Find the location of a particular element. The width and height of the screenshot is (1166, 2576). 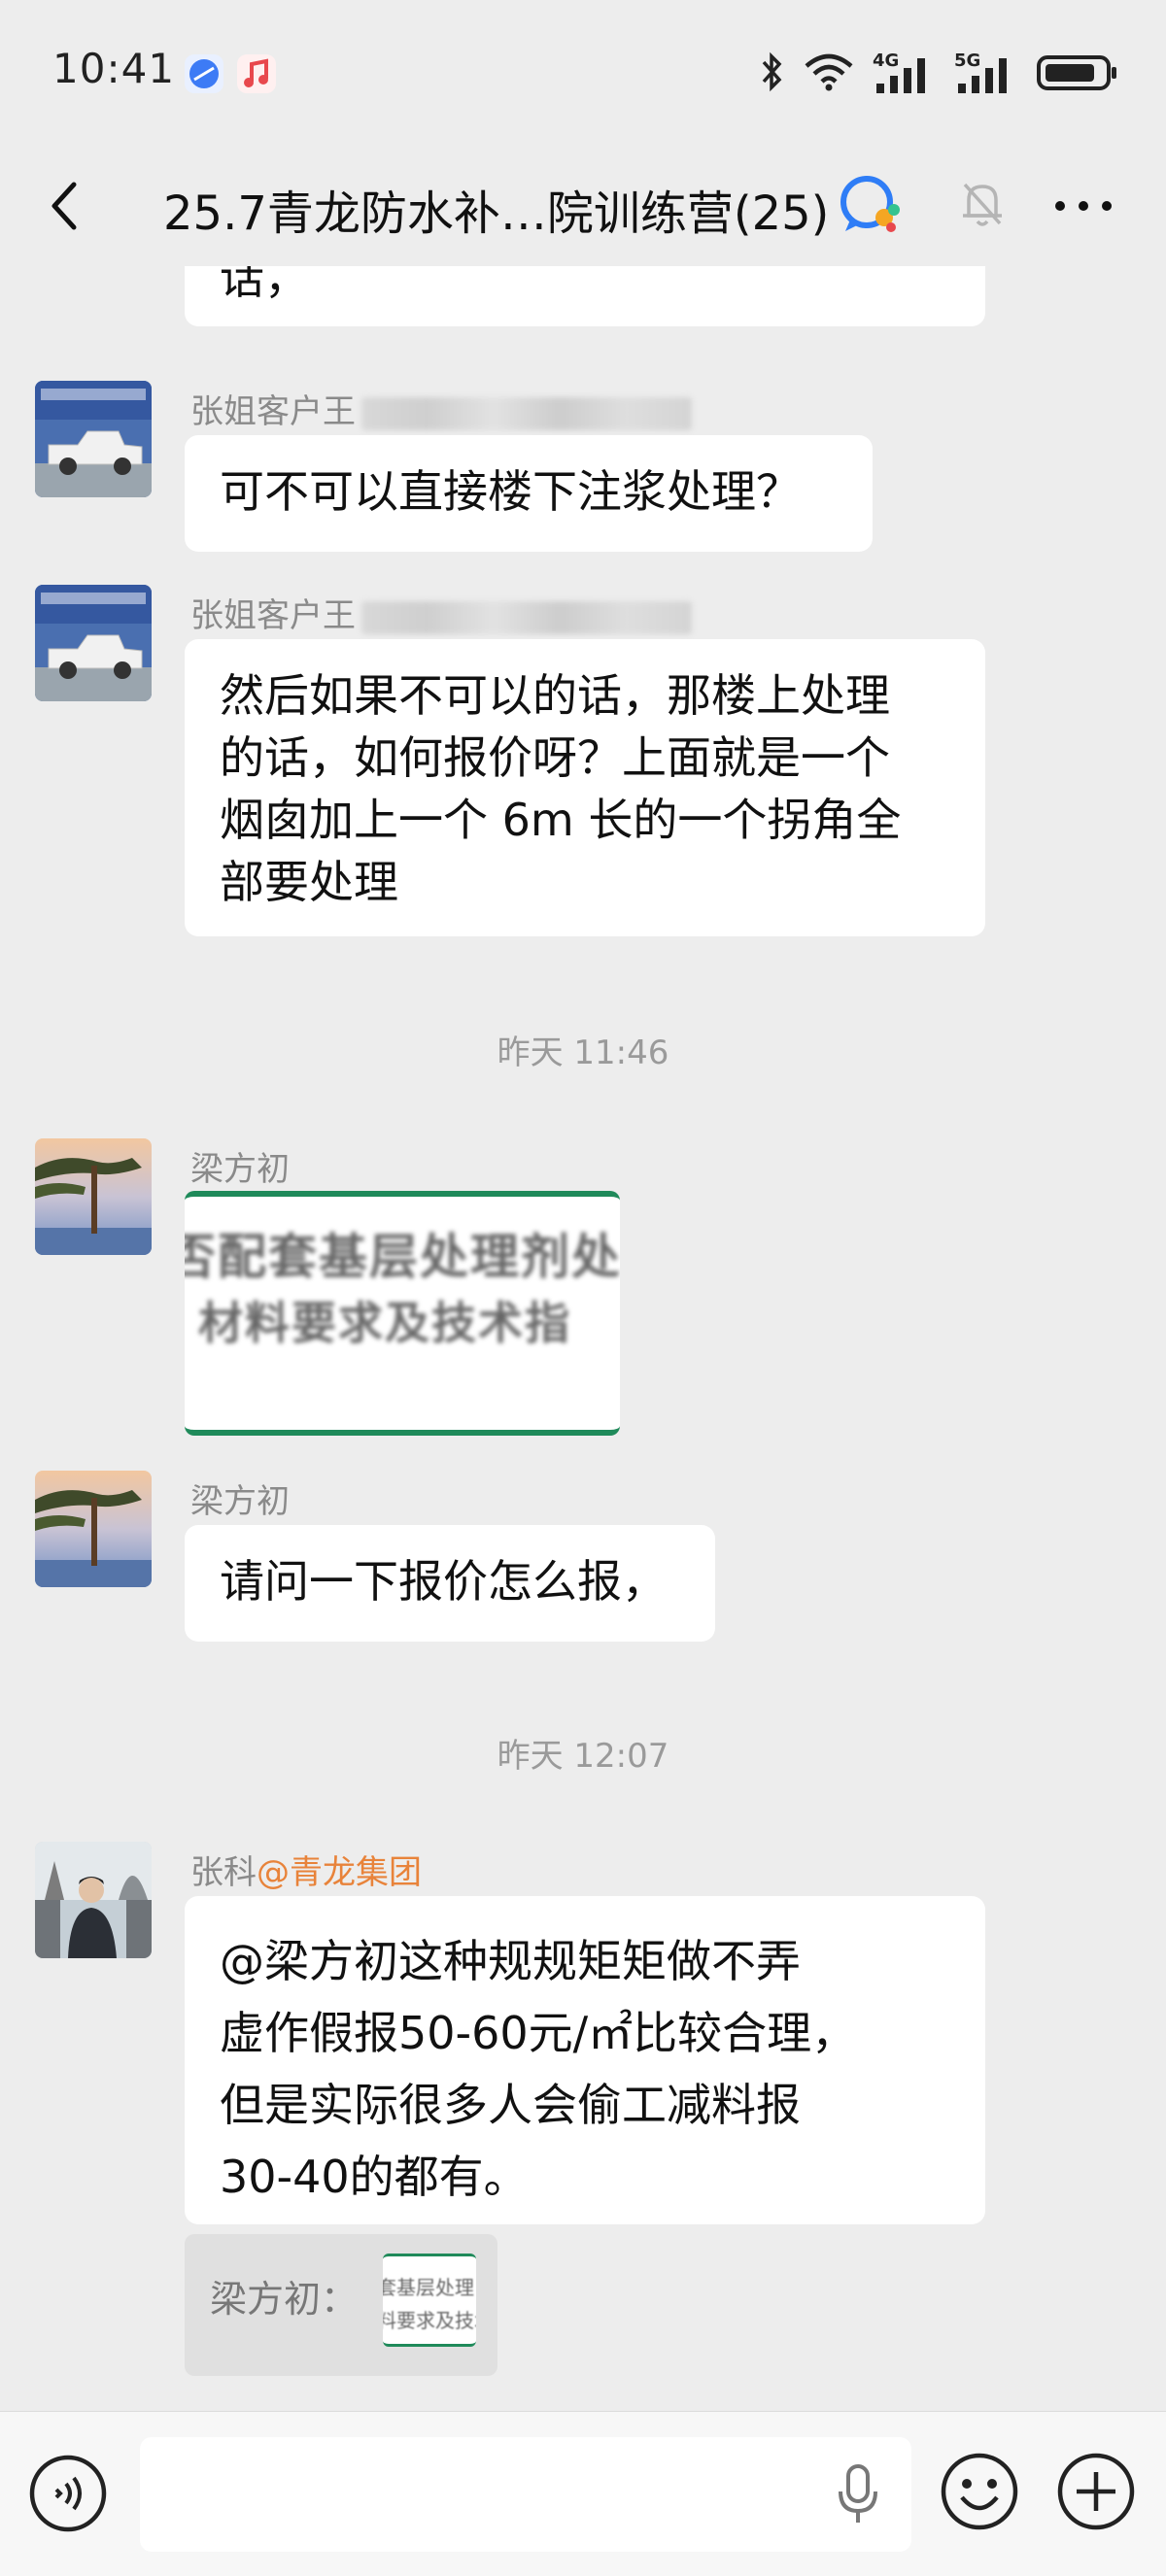

message-line: 30-40的都有。 is located at coordinates (374, 2177).